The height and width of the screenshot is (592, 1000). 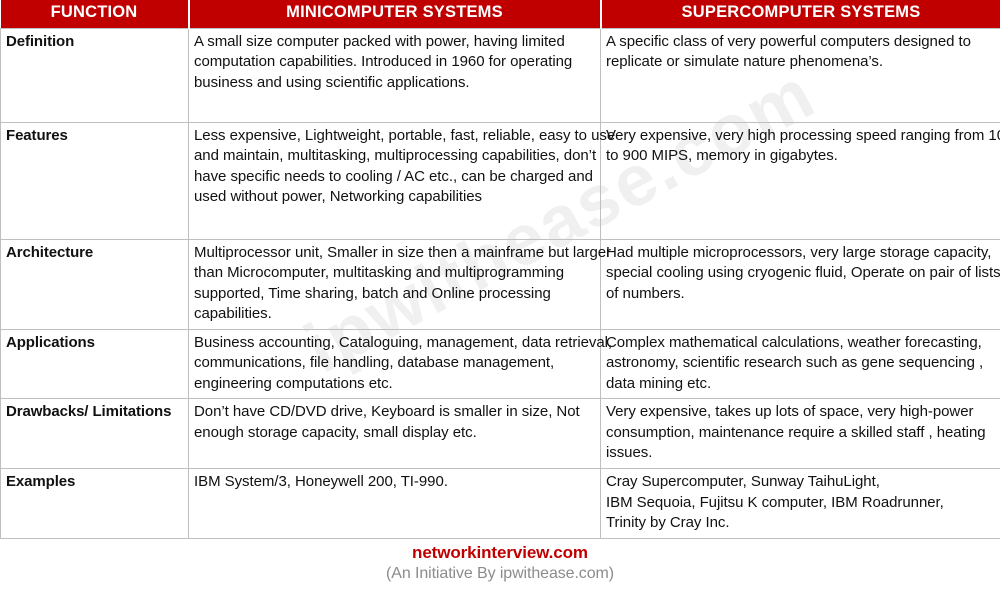 What do you see at coordinates (94, 433) in the screenshot?
I see `row-label-drawbacks-limitations: Drawbacks/ Limitations` at bounding box center [94, 433].